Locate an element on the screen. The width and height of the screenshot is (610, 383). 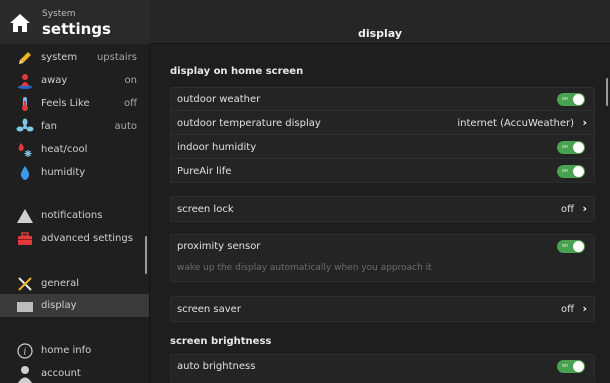
thermometer-icon is located at coordinates (25, 104).